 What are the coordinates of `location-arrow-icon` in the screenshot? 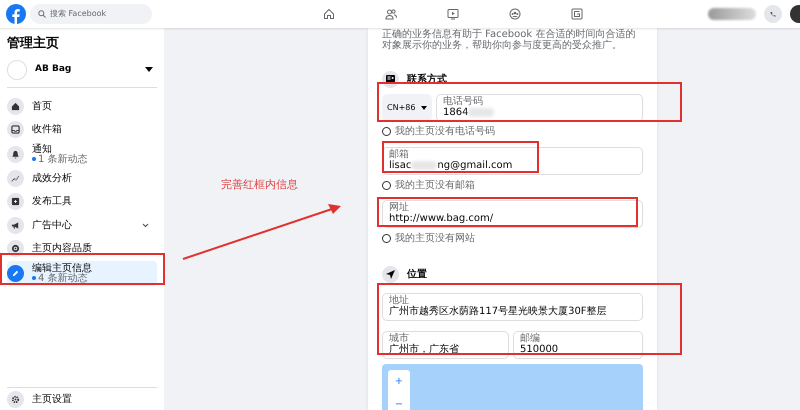 It's located at (390, 274).